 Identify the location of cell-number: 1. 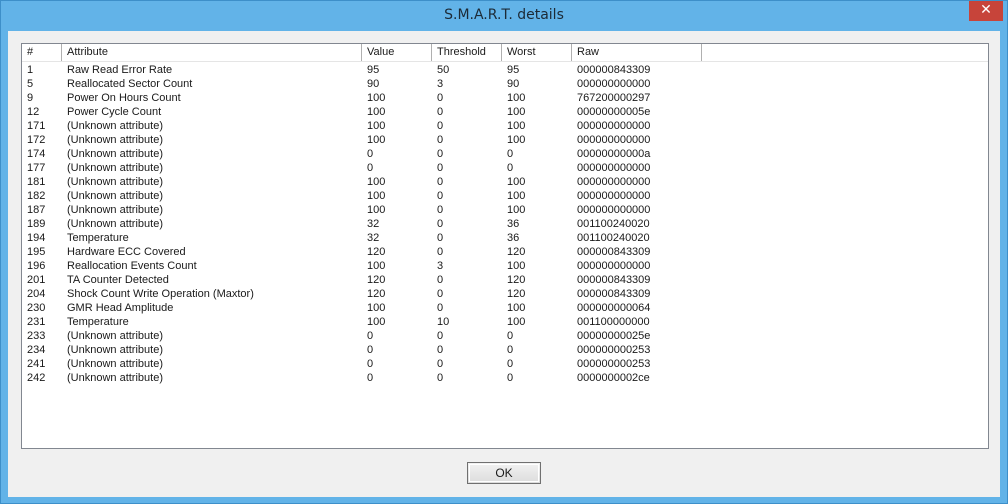
(30, 70).